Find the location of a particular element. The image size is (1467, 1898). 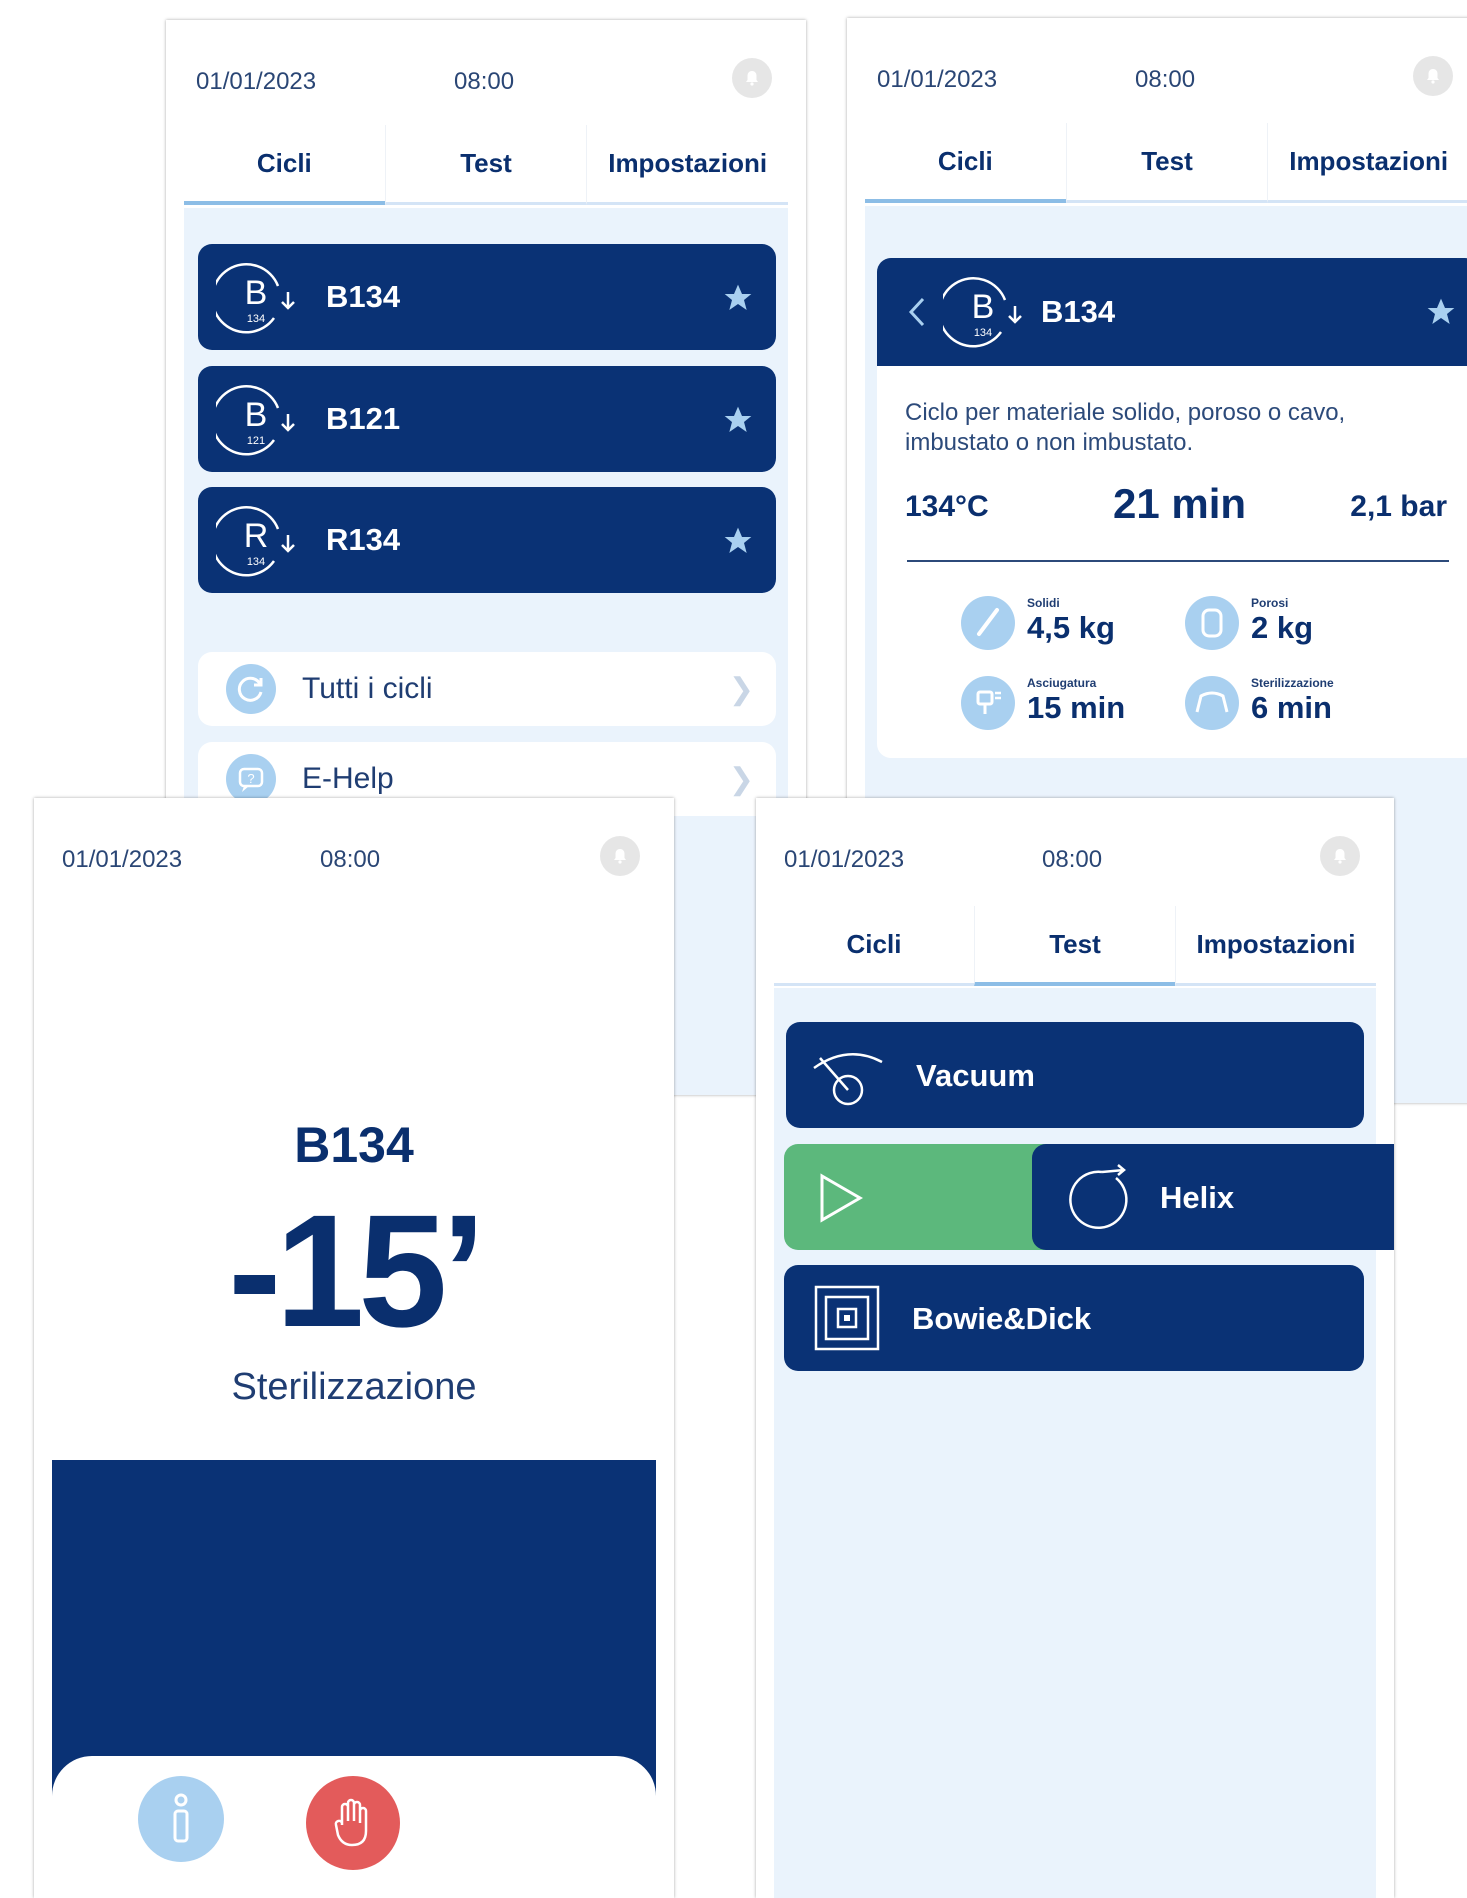

porous-icon is located at coordinates (1212, 623).